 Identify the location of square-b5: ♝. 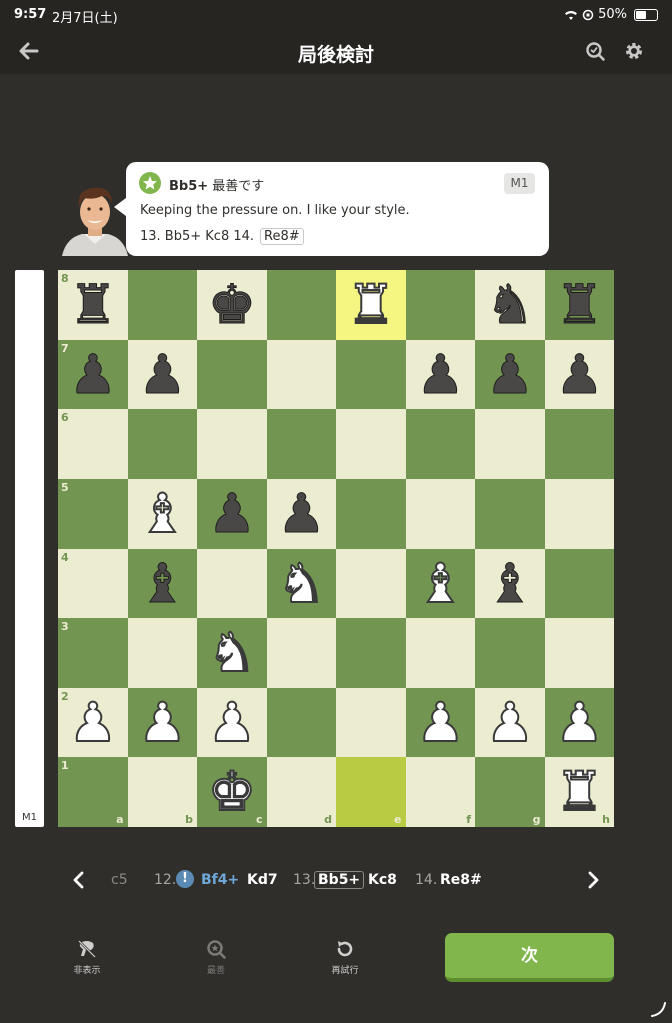
(162, 513).